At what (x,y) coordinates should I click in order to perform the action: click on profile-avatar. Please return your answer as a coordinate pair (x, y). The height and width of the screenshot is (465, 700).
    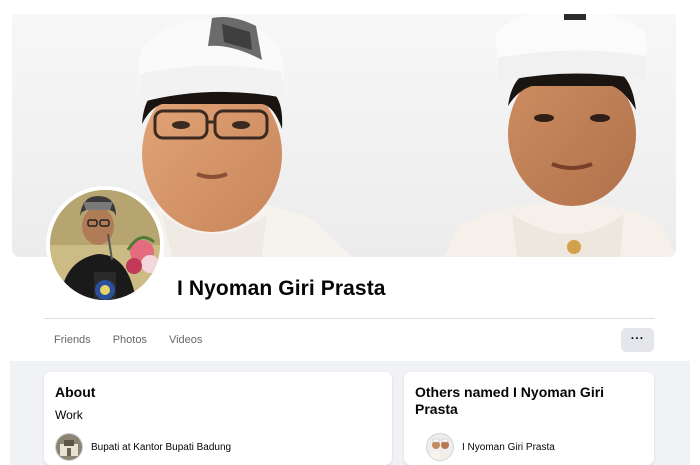
    Looking at the image, I should click on (105, 245).